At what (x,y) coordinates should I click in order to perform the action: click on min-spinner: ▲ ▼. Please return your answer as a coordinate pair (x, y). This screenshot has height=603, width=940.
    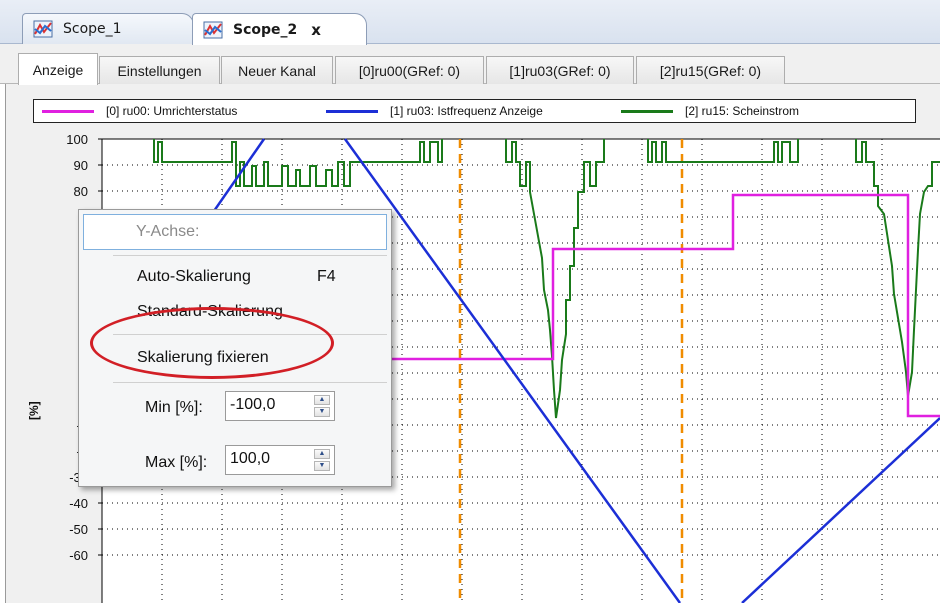
    Looking at the image, I should click on (322, 406).